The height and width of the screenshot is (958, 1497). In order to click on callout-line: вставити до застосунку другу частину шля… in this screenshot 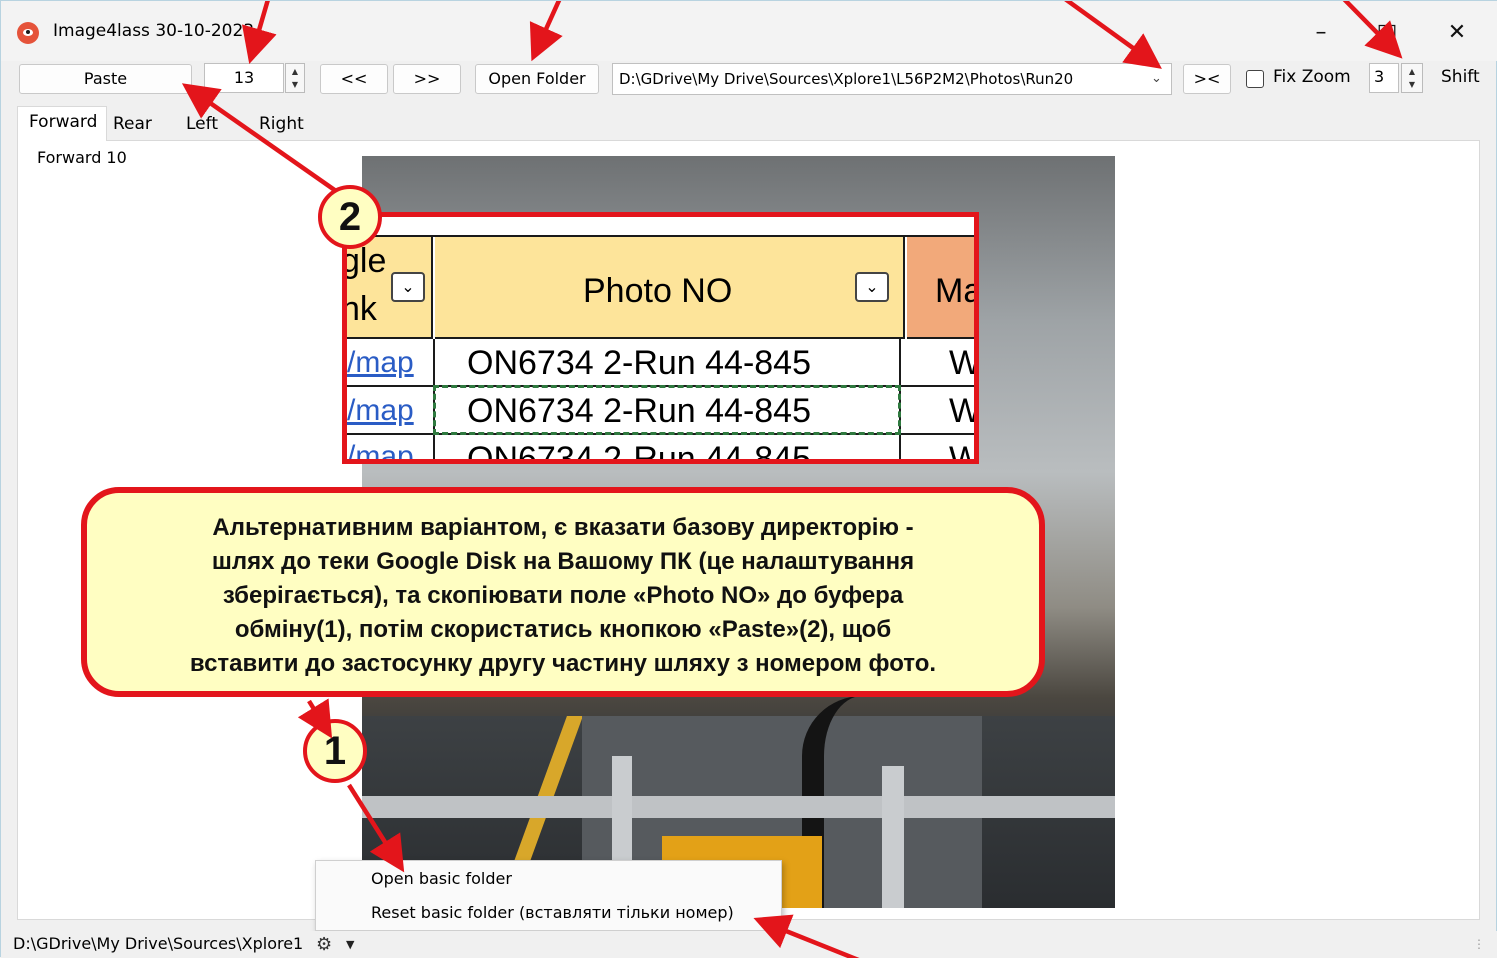, I will do `click(563, 663)`.